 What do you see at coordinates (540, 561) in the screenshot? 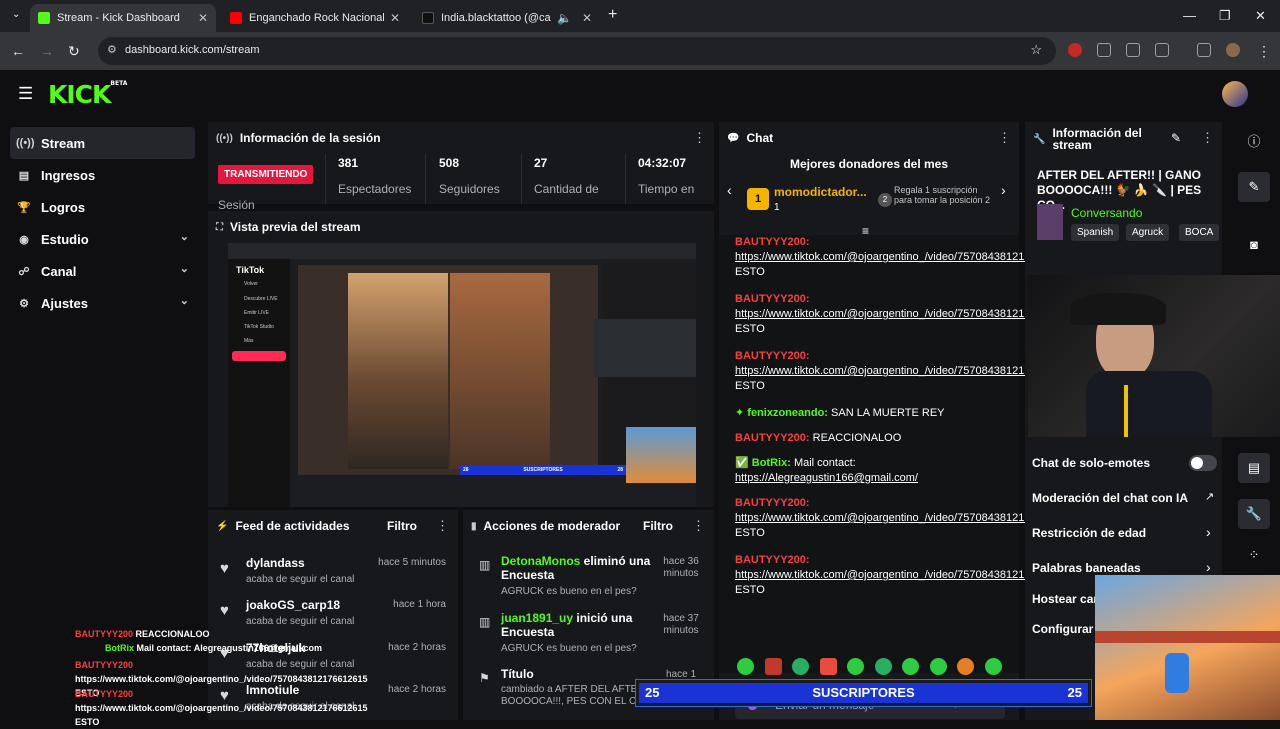
I see `moderator-username: DetonaMonos` at bounding box center [540, 561].